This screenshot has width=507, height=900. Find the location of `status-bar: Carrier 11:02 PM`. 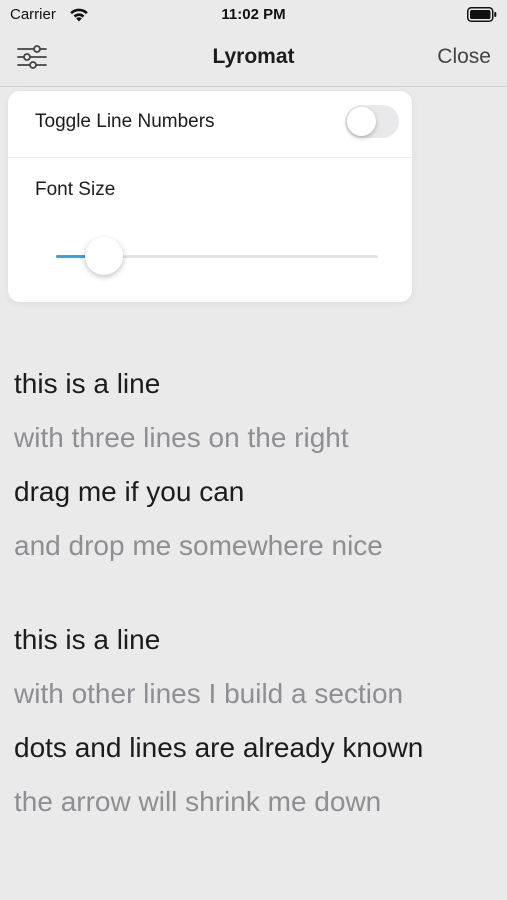

status-bar: Carrier 11:02 PM is located at coordinates (253, 15).